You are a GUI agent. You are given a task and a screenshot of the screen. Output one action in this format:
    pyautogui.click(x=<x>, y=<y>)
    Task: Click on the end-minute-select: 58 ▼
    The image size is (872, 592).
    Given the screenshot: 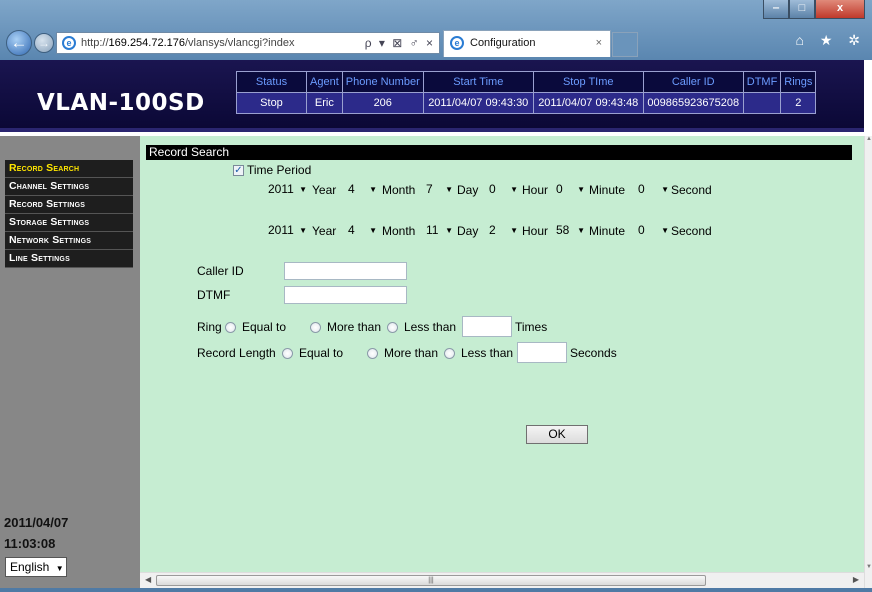 What is the action you would take?
    pyautogui.click(x=570, y=230)
    